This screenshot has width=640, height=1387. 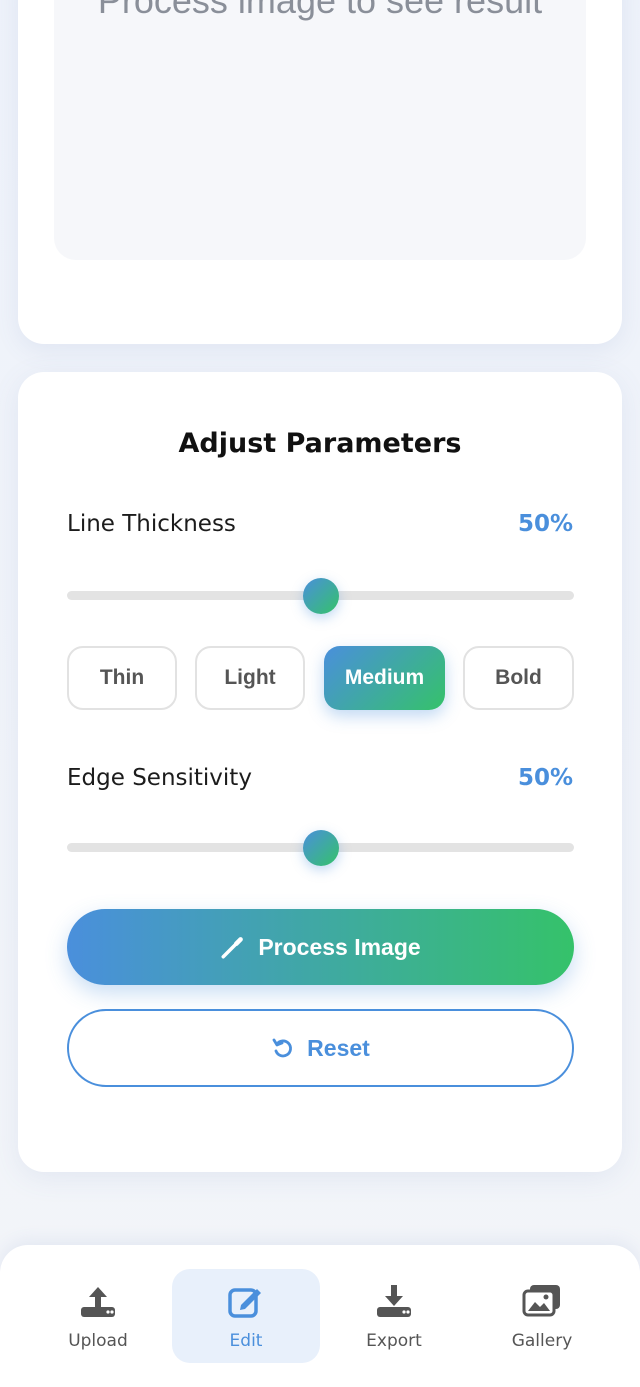 I want to click on nav-edit: Edit, so click(x=246, y=1316).